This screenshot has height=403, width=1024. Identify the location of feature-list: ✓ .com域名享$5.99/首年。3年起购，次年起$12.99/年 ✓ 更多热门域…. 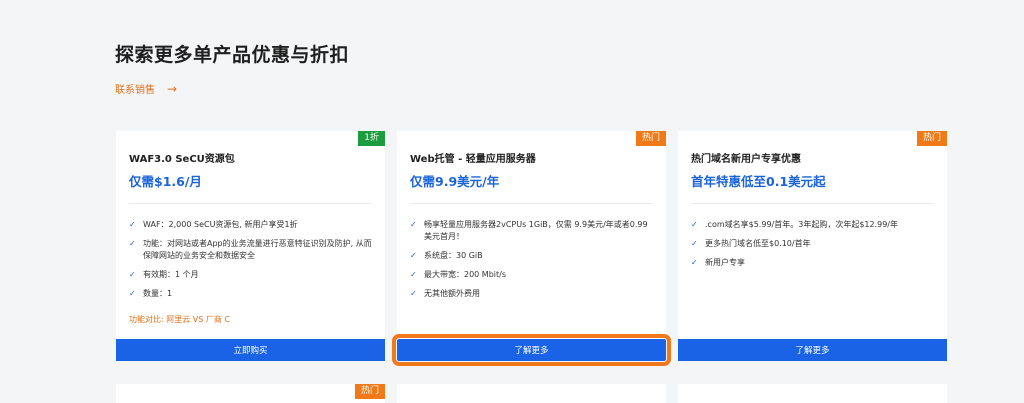
(813, 247).